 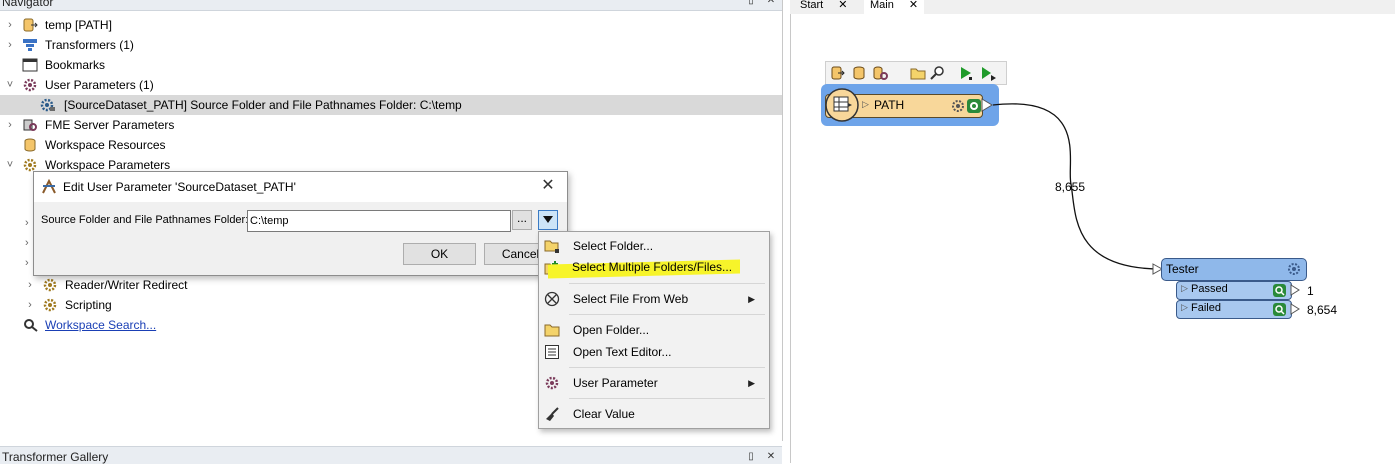 I want to click on menu-item-user-parameter: User Parameter ▶, so click(x=654, y=383).